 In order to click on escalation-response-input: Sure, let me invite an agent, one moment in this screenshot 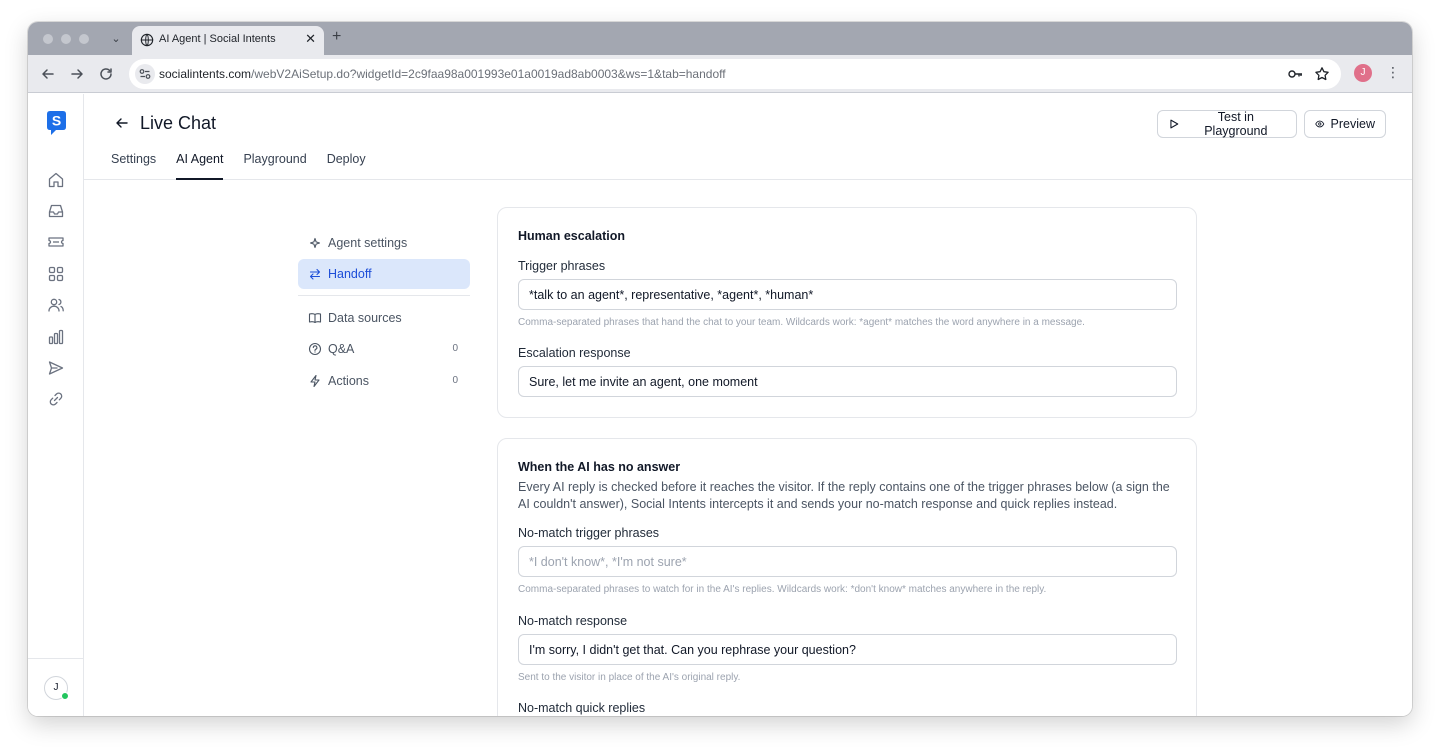, I will do `click(847, 381)`.